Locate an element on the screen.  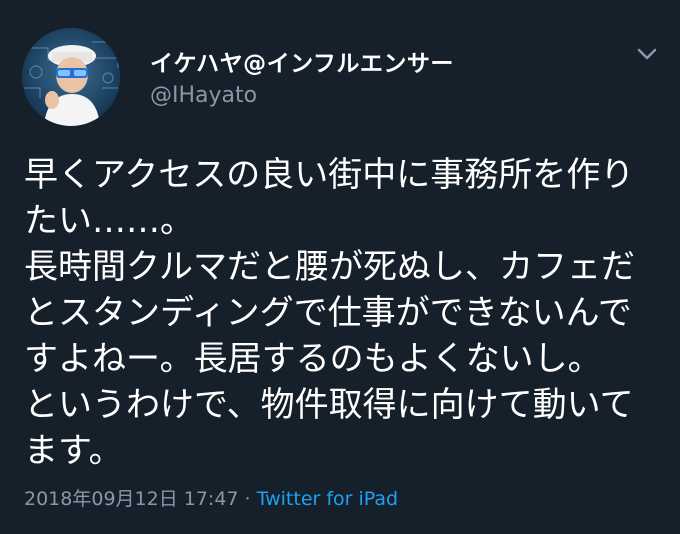
tweet-meta: 2018年09月12日 17:47 · Twitter for iPad is located at coordinates (211, 497).